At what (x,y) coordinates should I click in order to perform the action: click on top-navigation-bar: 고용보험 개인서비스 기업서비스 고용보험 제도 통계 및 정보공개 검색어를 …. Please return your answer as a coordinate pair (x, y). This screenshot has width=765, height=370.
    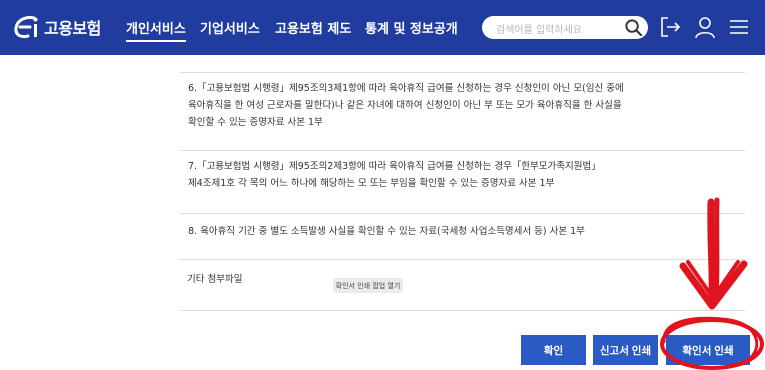
    Looking at the image, I should click on (382, 27).